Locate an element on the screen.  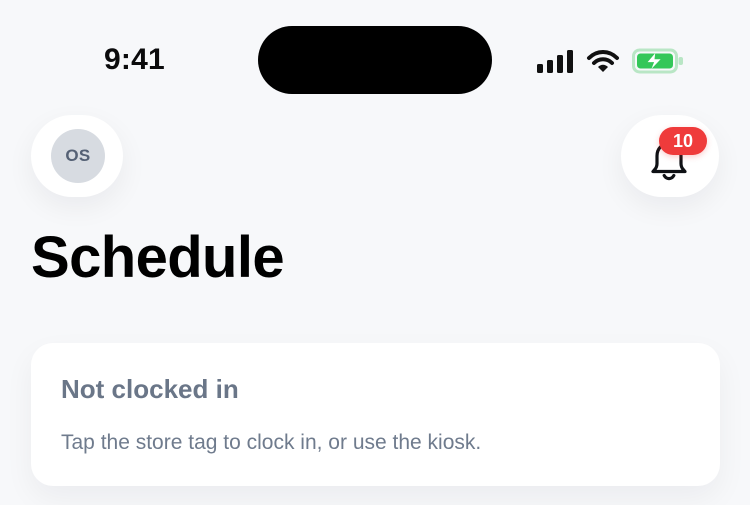
notifications-button: 10 is located at coordinates (670, 156).